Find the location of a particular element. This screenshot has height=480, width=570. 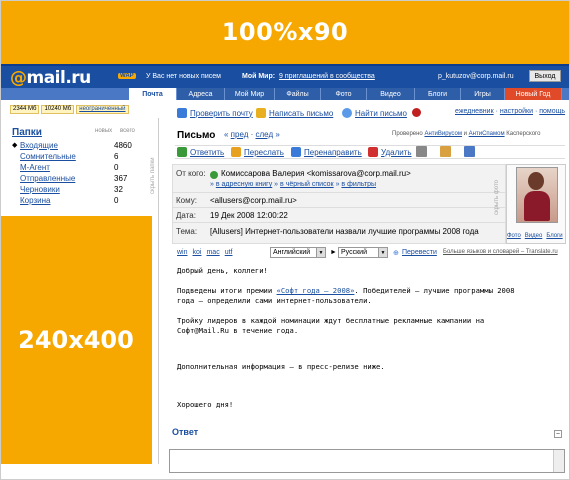

encoding-win: win is located at coordinates (182, 252).